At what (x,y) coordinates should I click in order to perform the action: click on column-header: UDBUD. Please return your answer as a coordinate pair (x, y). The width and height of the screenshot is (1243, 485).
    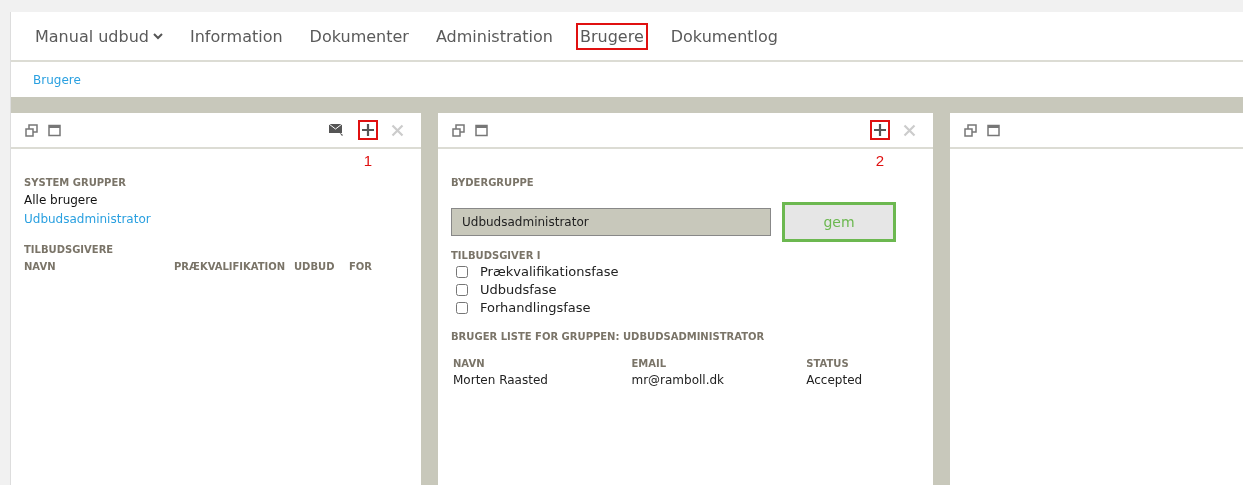
    Looking at the image, I should click on (315, 266).